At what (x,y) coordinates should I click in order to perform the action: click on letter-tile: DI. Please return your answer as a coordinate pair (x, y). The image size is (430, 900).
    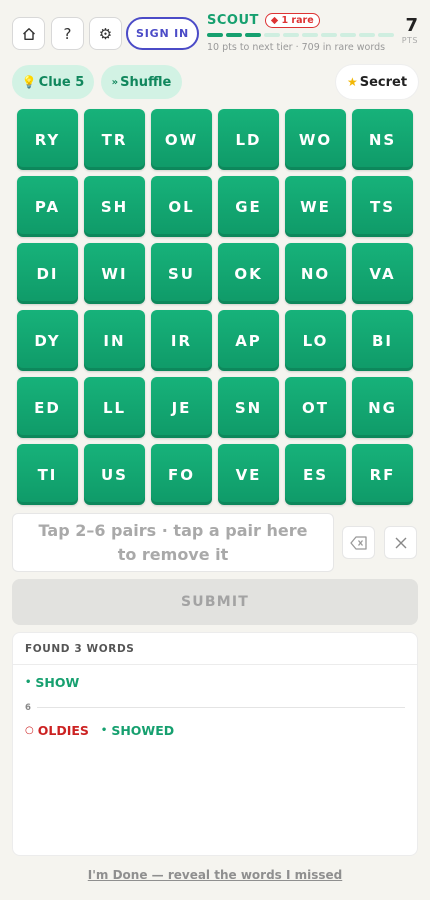
    Looking at the image, I should click on (47, 273).